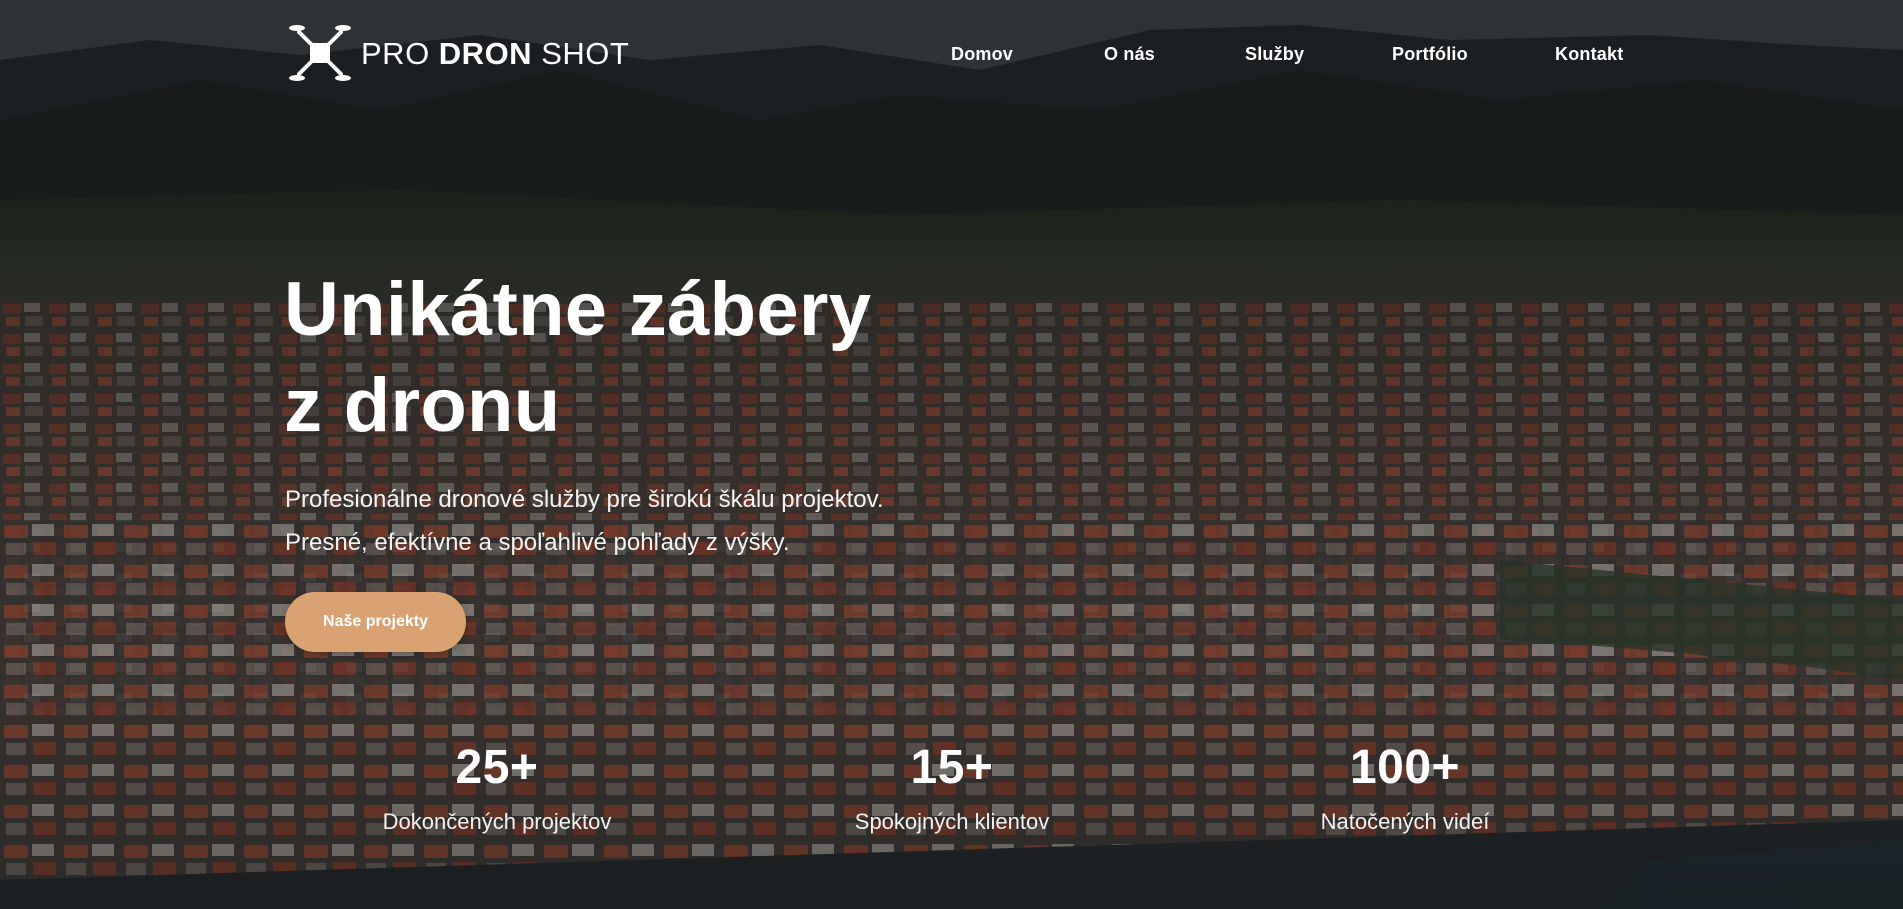 Image resolution: width=1903 pixels, height=909 pixels. I want to click on nav-link-about: O nás, so click(1129, 54).